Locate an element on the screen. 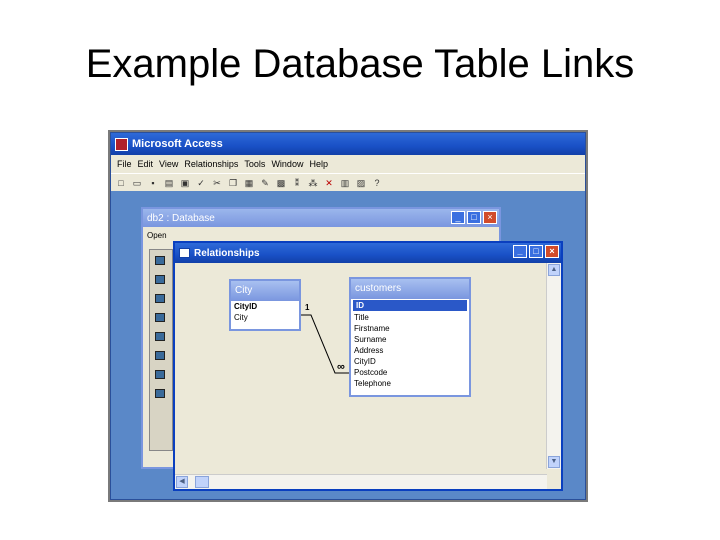  table-title: customers is located at coordinates (410, 289).